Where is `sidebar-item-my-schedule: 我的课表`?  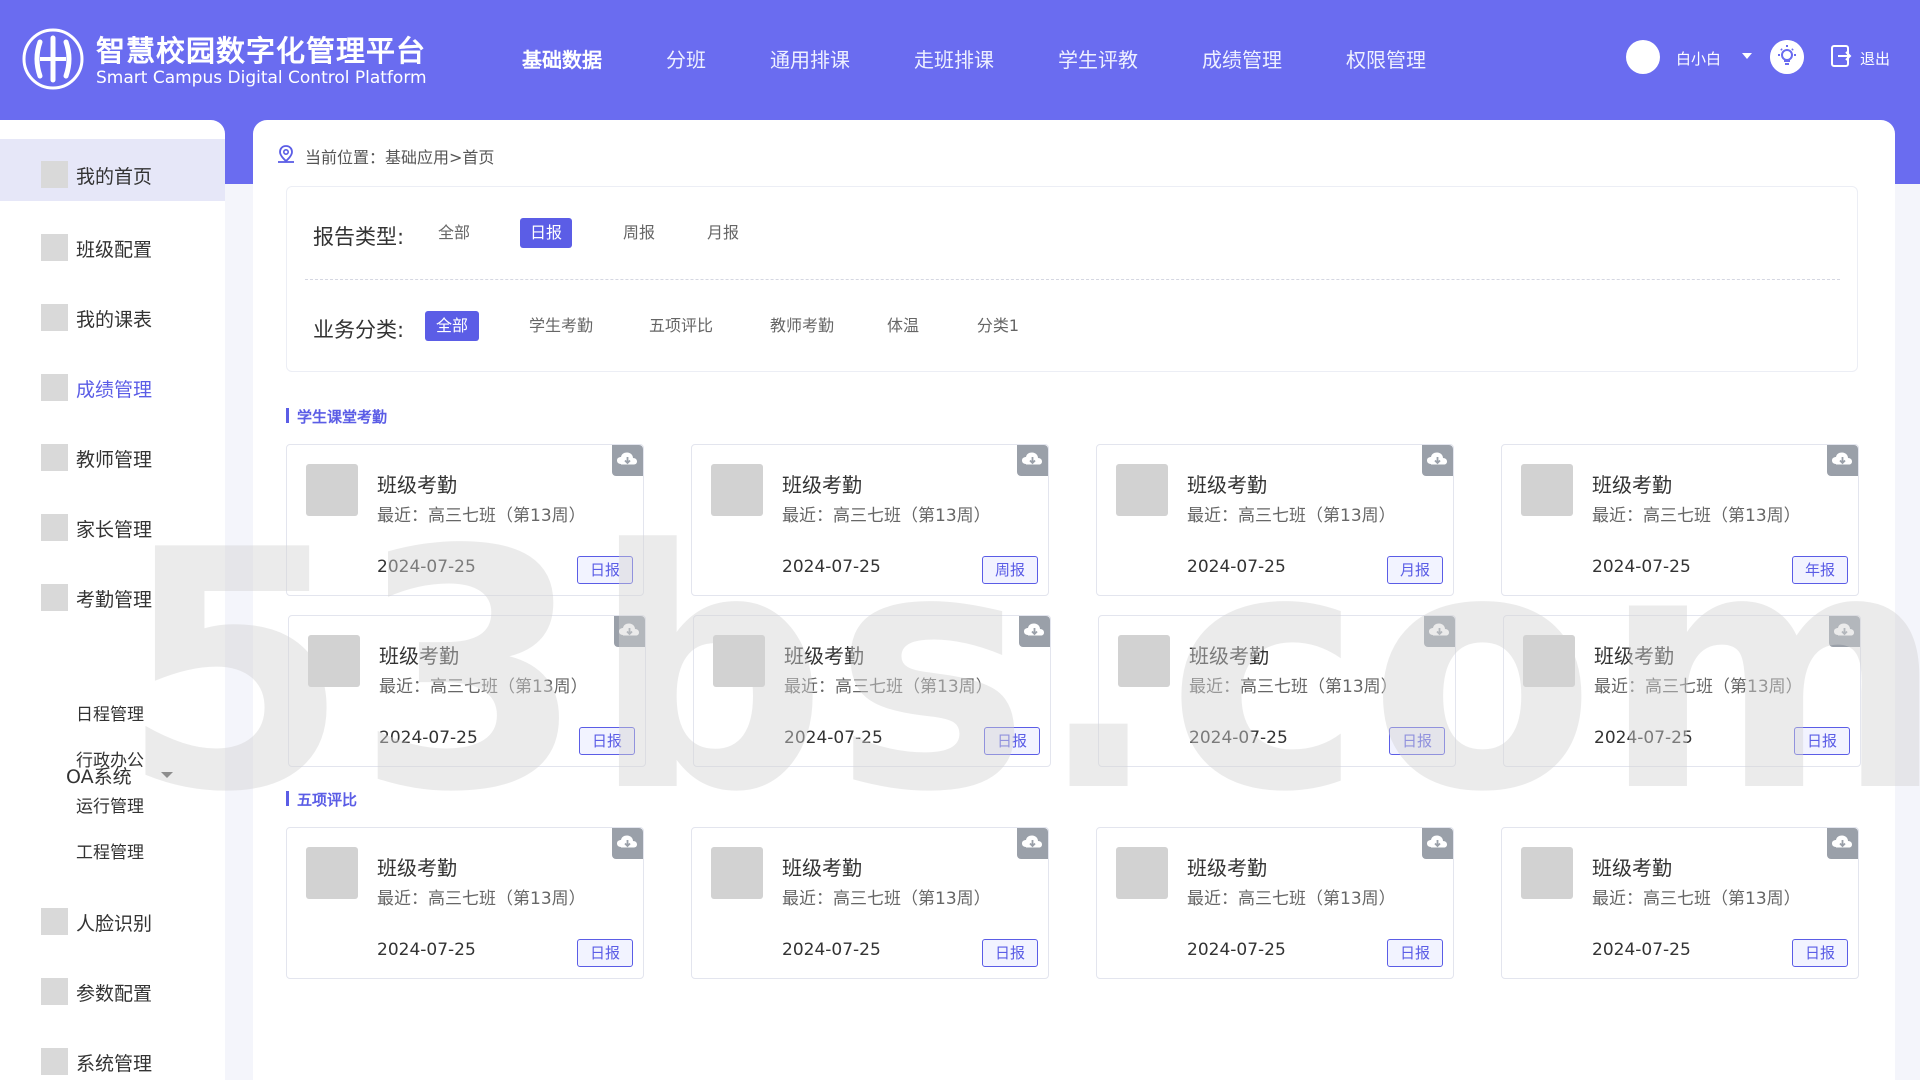 sidebar-item-my-schedule: 我的课表 is located at coordinates (112, 313).